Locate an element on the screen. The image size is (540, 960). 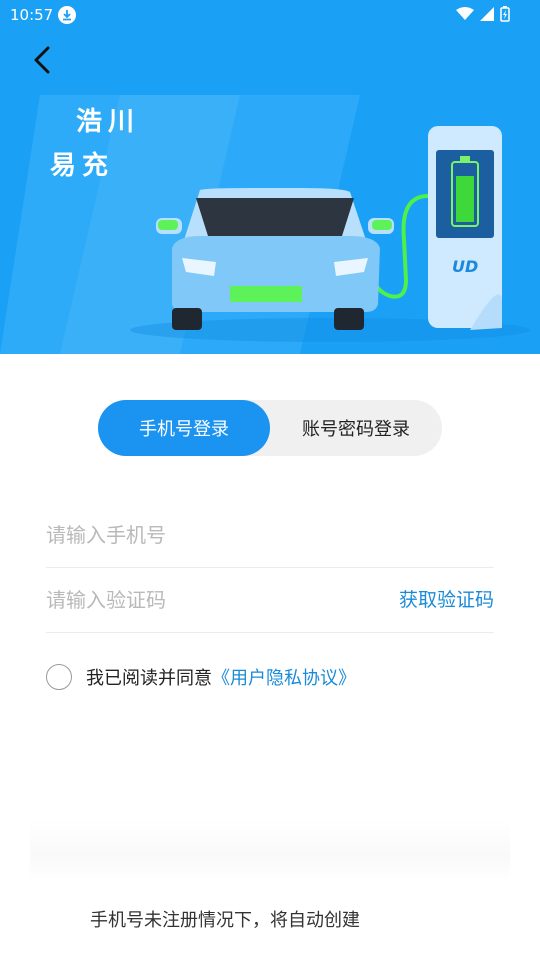
download-icon is located at coordinates (67, 15).